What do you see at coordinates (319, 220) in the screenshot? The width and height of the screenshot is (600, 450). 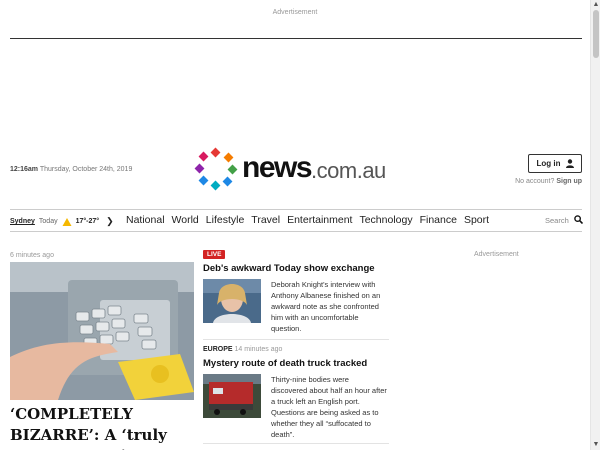 I see `nav-item-entertainment: Entertainment` at bounding box center [319, 220].